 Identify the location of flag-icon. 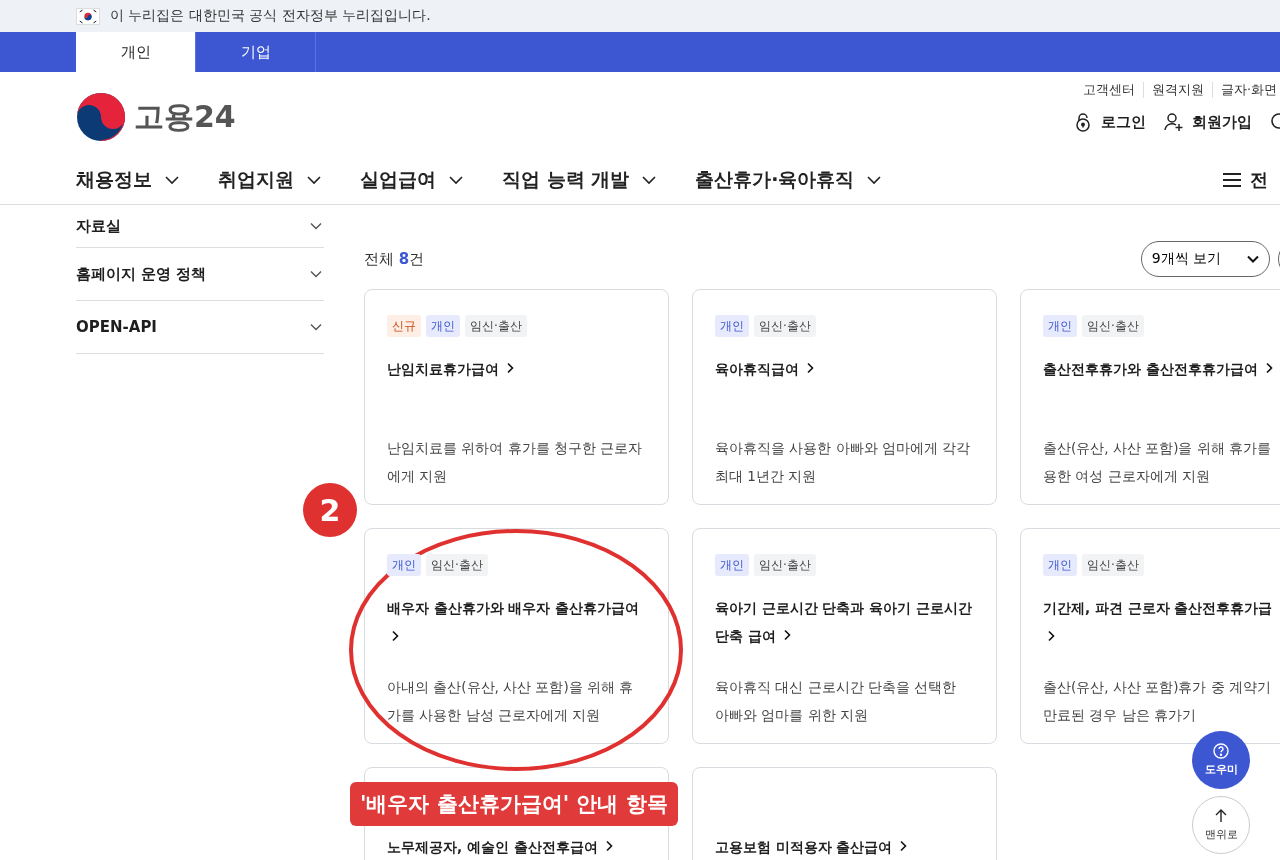
(88, 16).